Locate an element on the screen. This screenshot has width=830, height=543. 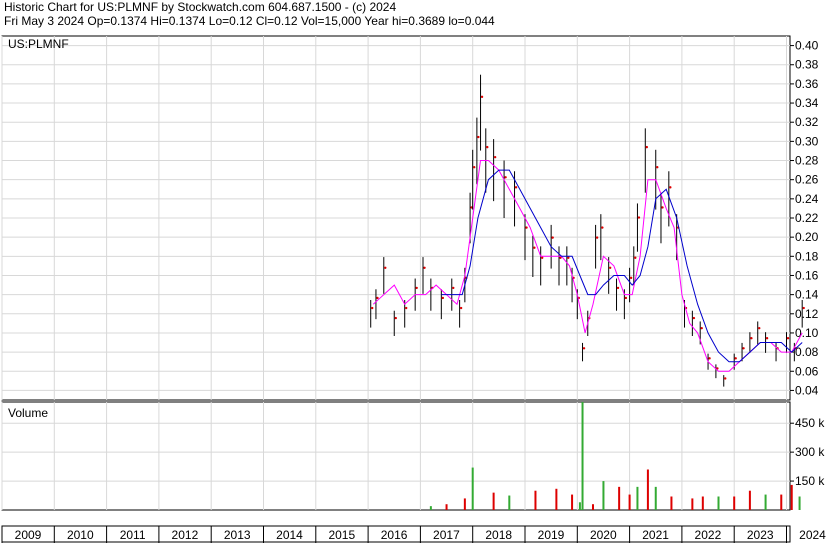
x-tick-label: 2011 is located at coordinates (133, 535).